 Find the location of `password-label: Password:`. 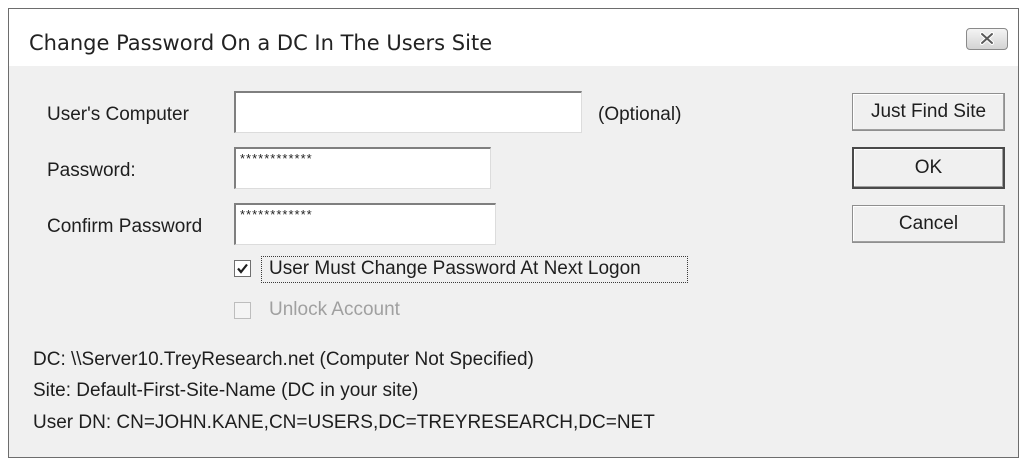

password-label: Password: is located at coordinates (91, 170).